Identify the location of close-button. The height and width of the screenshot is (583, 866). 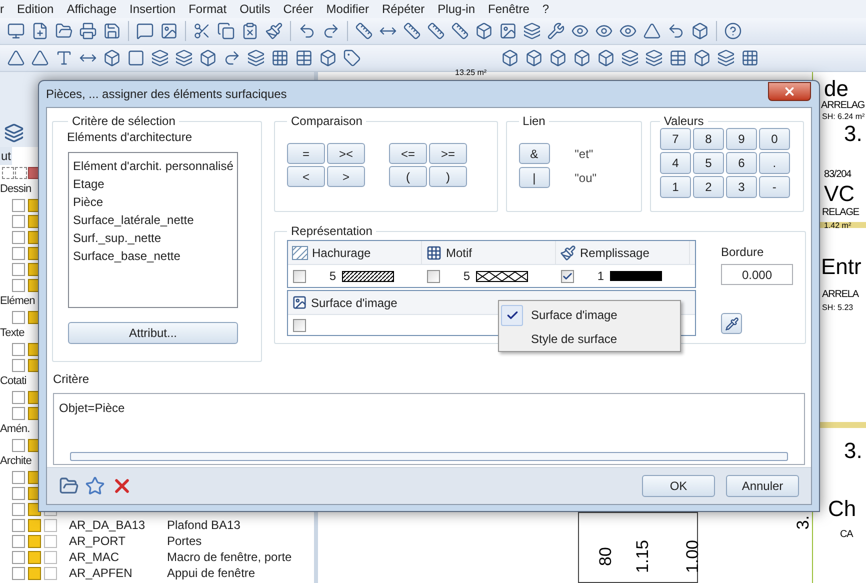
(789, 91).